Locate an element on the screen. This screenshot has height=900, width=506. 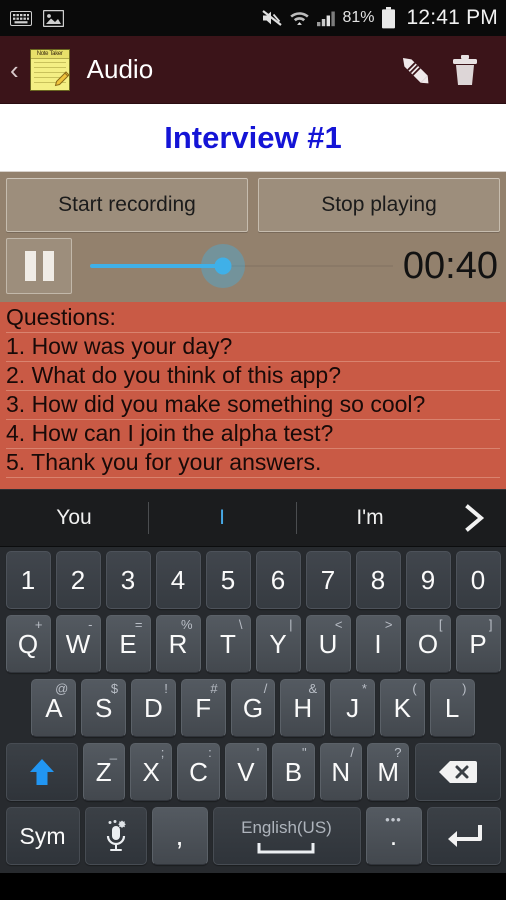
pencil-icon is located at coordinates (415, 70).